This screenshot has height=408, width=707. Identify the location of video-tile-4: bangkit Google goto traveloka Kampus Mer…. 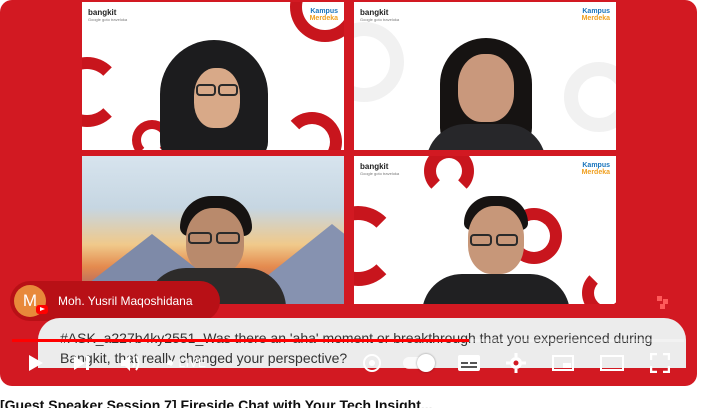
(485, 230).